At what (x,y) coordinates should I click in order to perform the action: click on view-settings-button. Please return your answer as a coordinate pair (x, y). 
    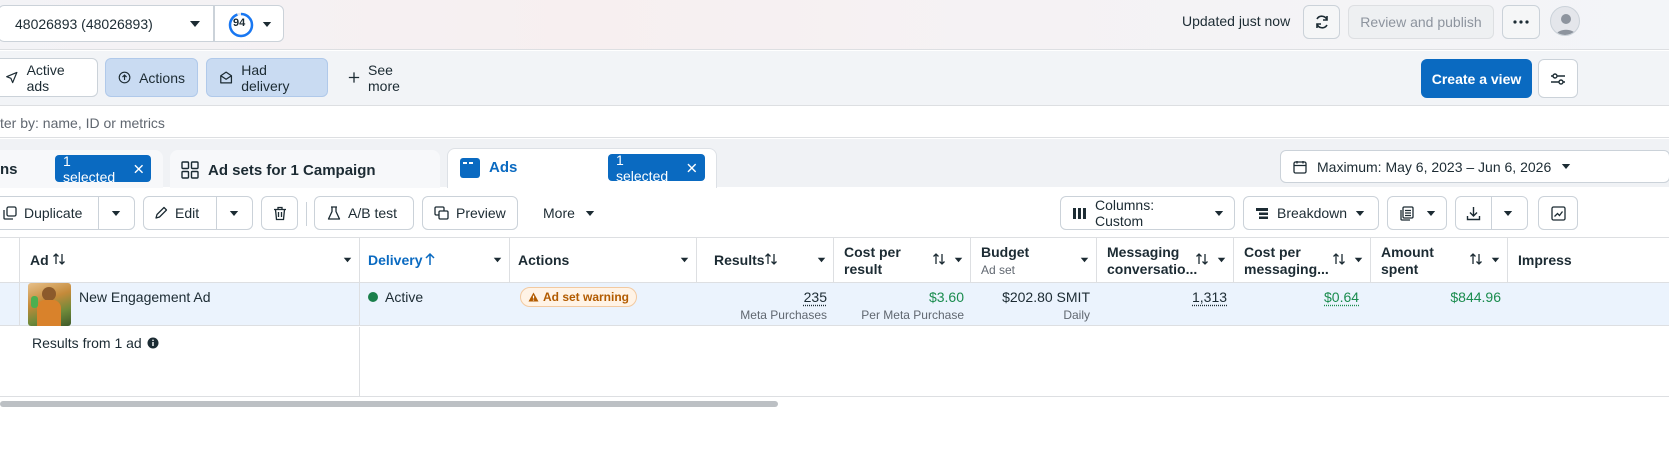
    Looking at the image, I should click on (1558, 78).